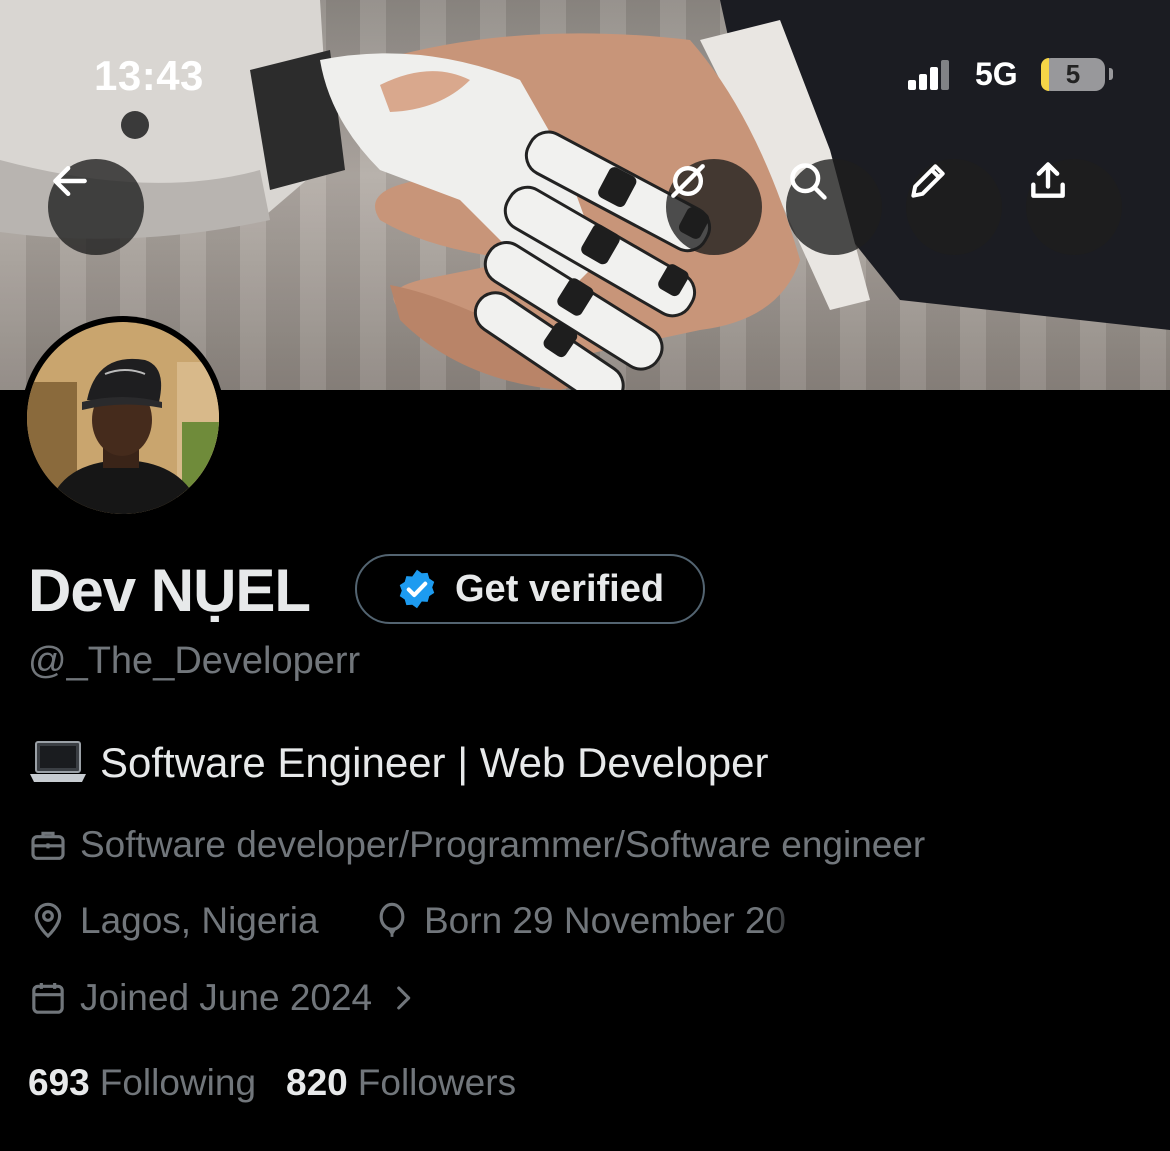  I want to click on location-row: Lagos, Nigeria, so click(173, 921).